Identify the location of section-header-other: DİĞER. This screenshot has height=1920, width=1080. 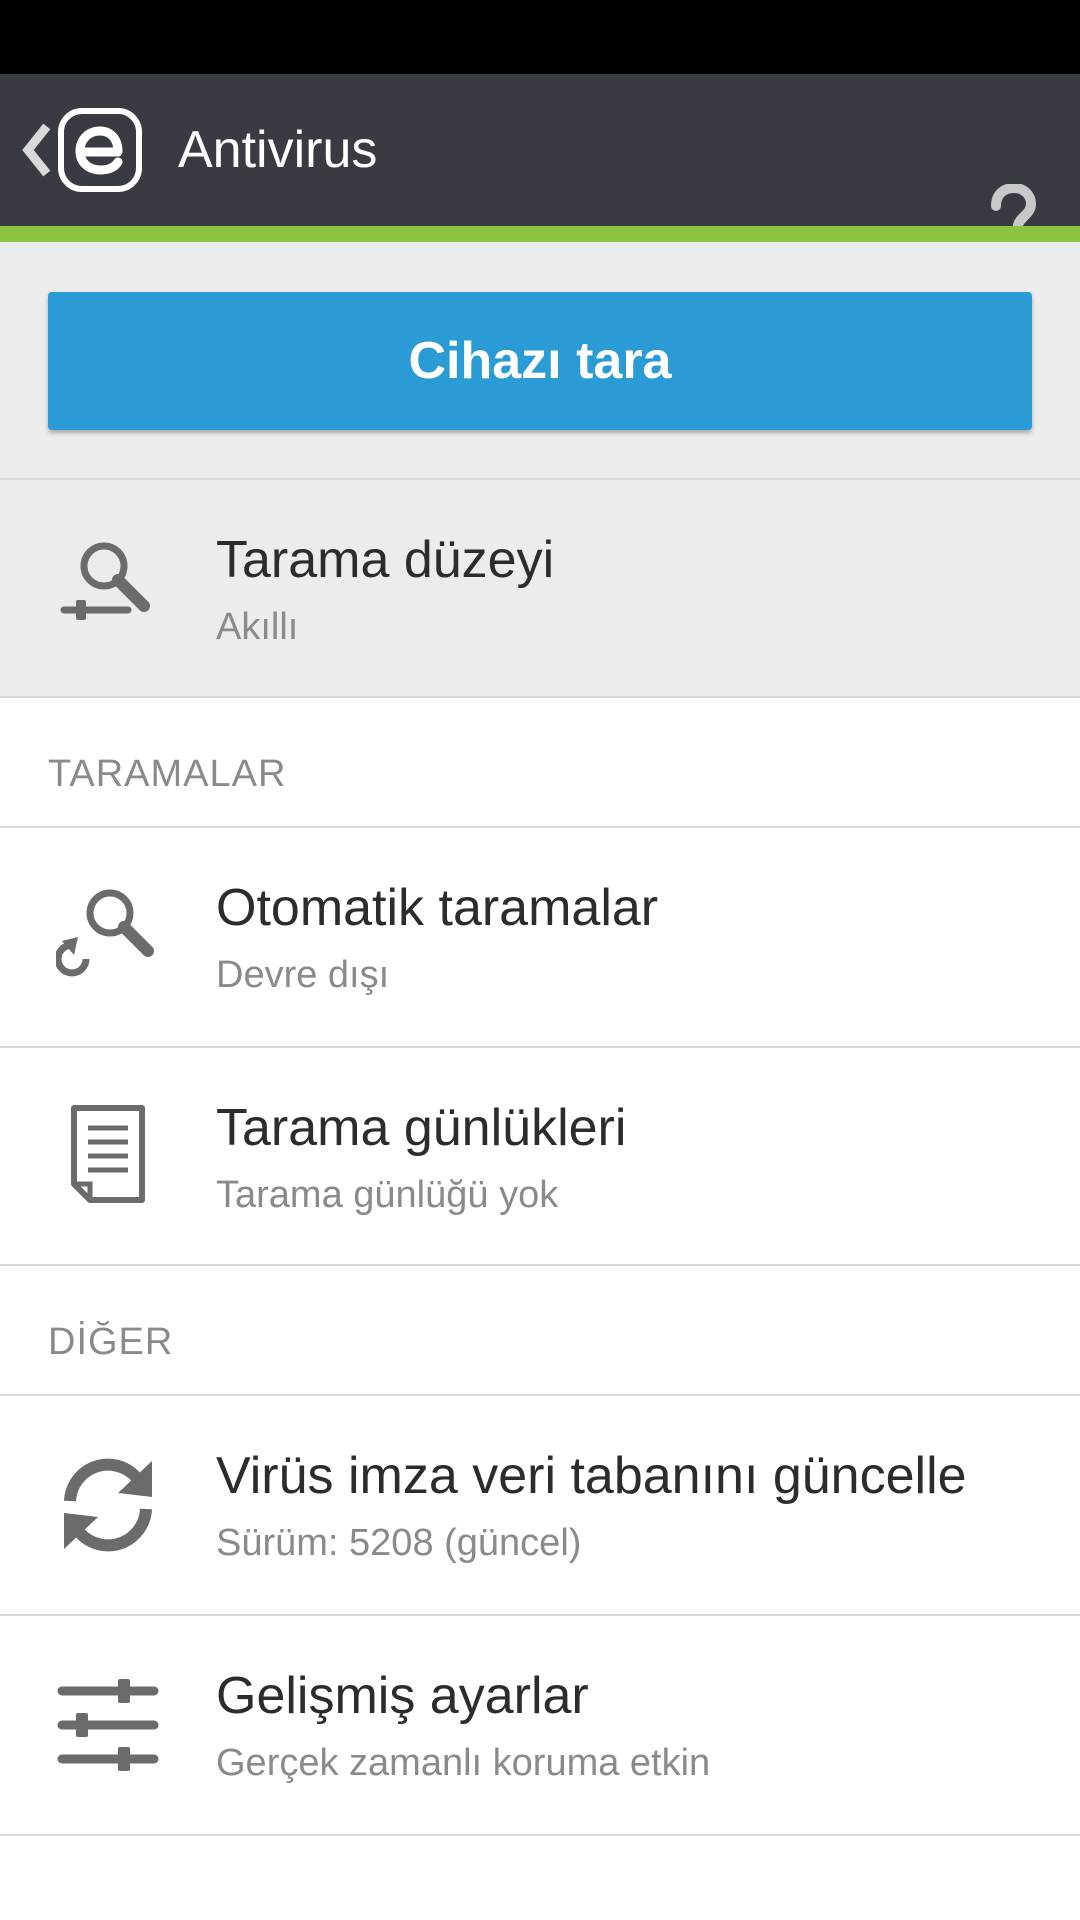
(540, 1331).